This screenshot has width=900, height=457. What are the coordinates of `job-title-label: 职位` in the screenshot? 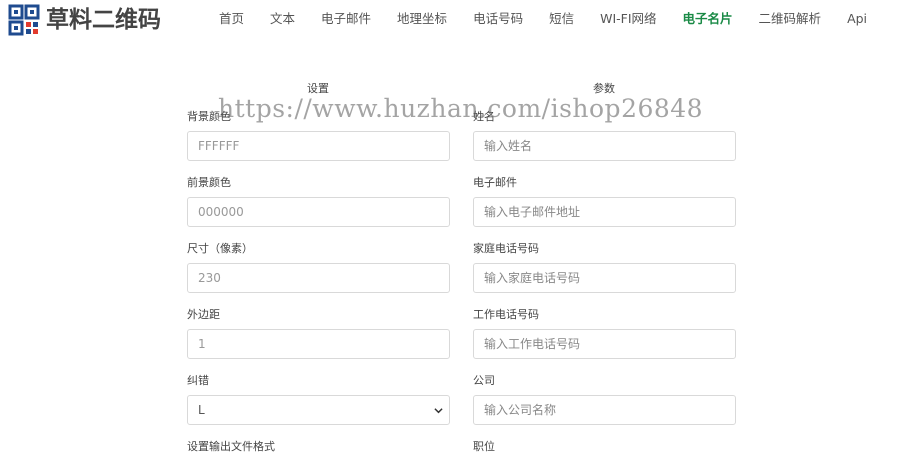 It's located at (484, 446).